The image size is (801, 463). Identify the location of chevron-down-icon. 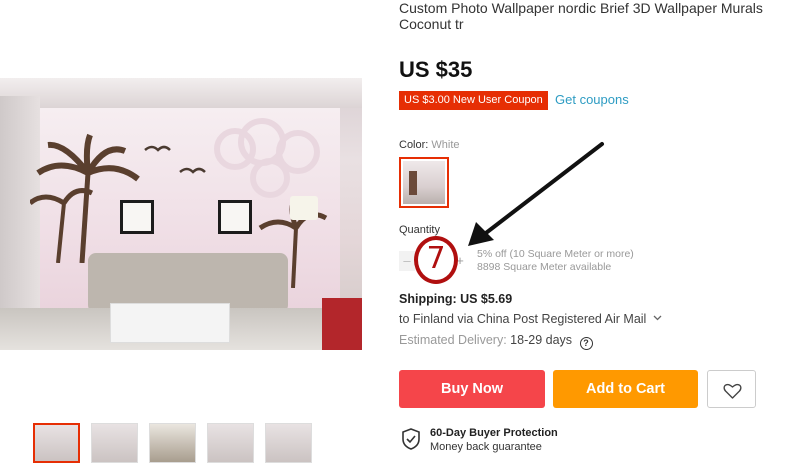
(657, 318).